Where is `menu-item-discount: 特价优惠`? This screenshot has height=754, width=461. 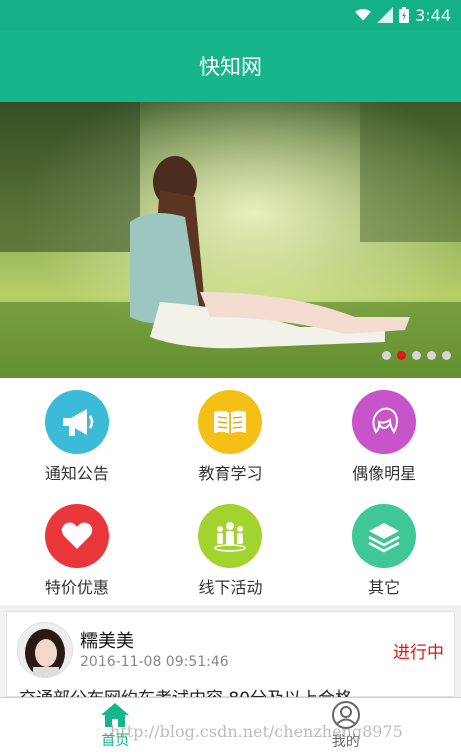
menu-item-discount: 特价优惠 is located at coordinates (77, 549).